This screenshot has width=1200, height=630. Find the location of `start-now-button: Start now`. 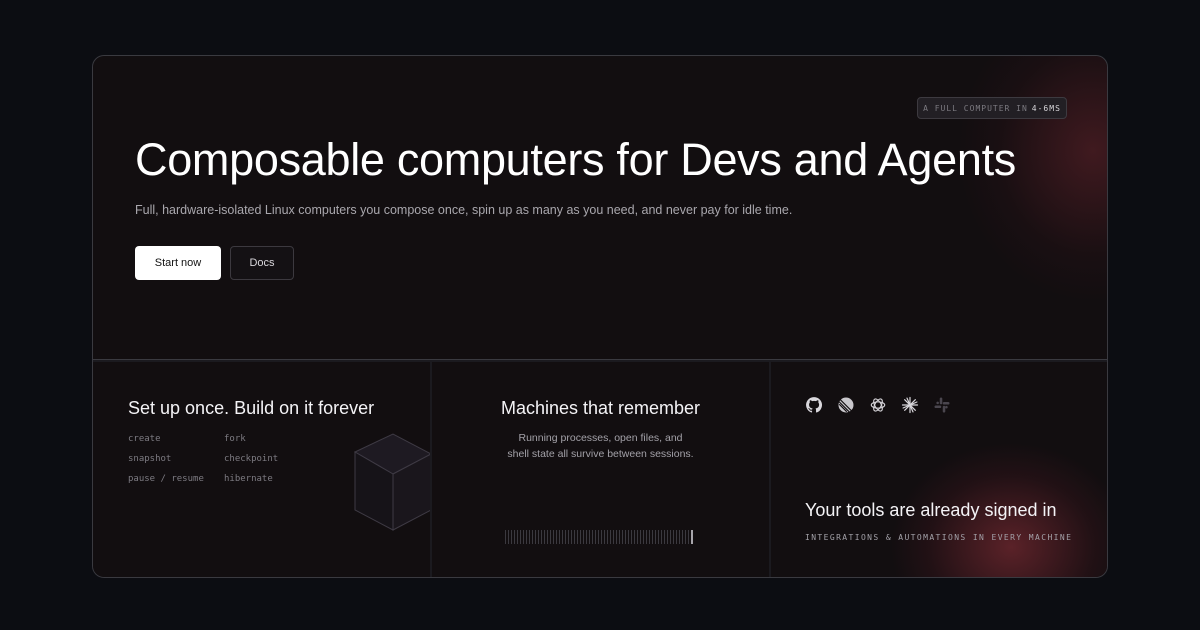

start-now-button: Start now is located at coordinates (178, 263).